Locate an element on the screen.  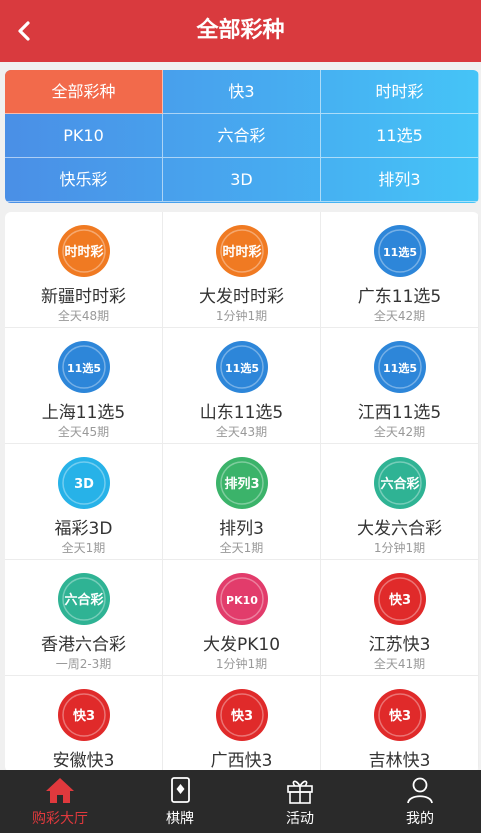
user-icon is located at coordinates (420, 790).